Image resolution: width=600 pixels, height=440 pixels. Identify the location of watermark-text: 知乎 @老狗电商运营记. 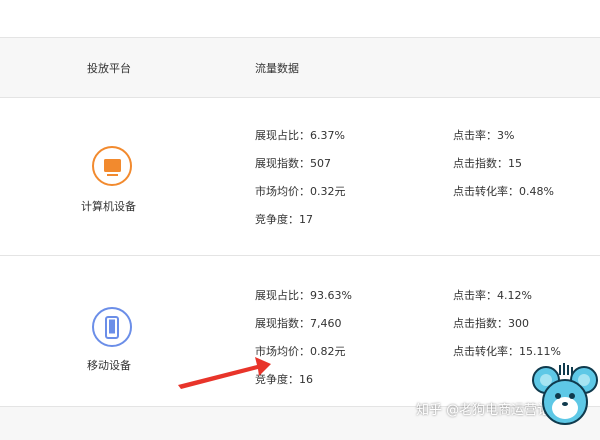
(483, 410).